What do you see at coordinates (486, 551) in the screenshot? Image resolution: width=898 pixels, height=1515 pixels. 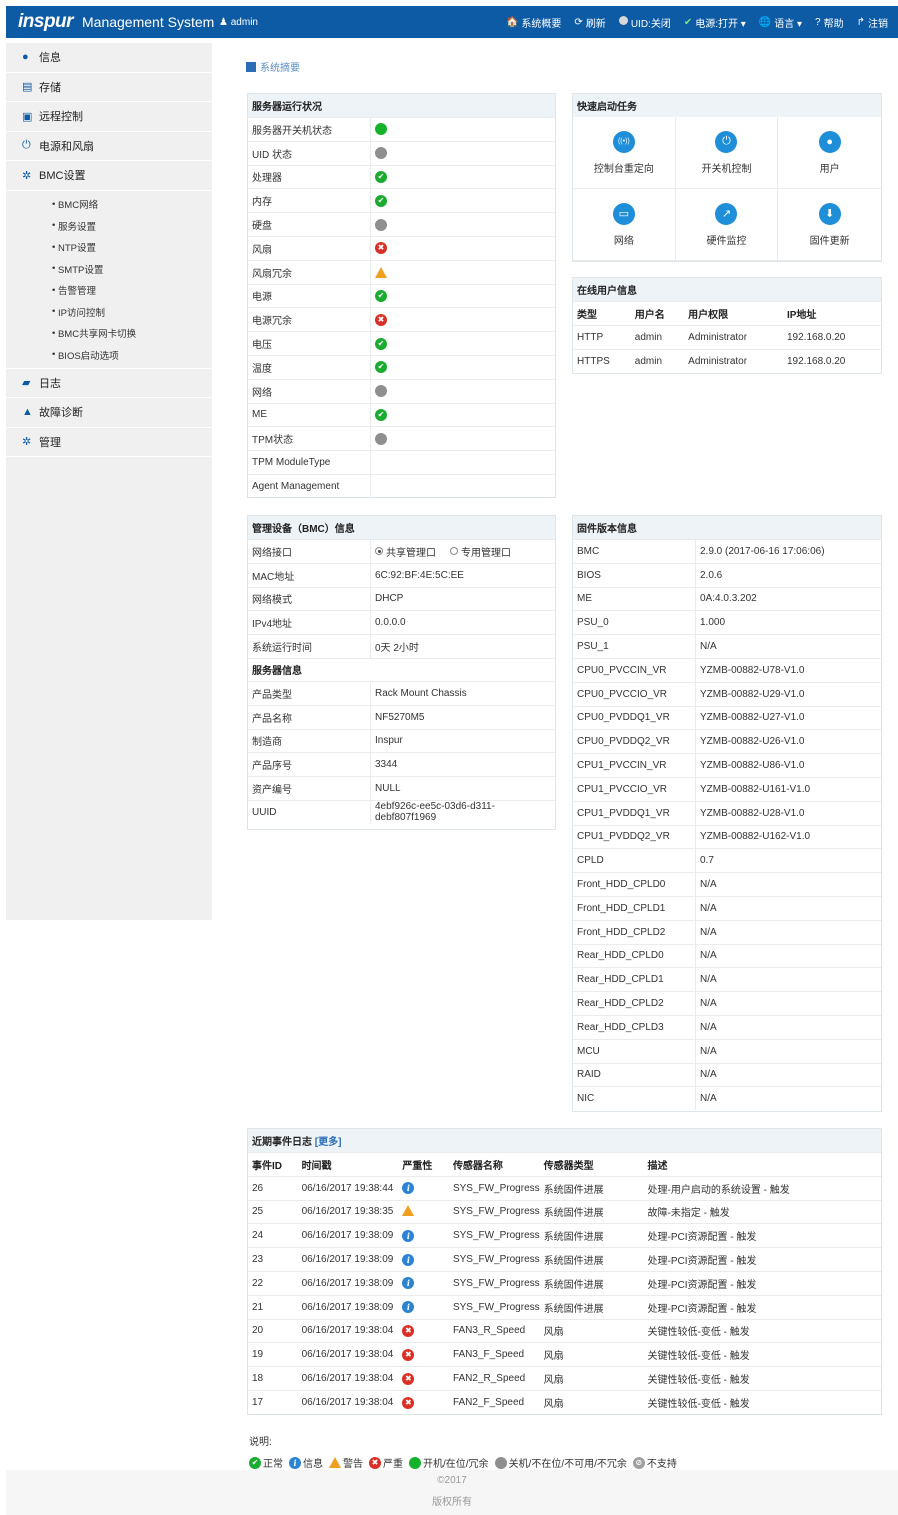 I see `dedicated-port-label: 专用管理口` at bounding box center [486, 551].